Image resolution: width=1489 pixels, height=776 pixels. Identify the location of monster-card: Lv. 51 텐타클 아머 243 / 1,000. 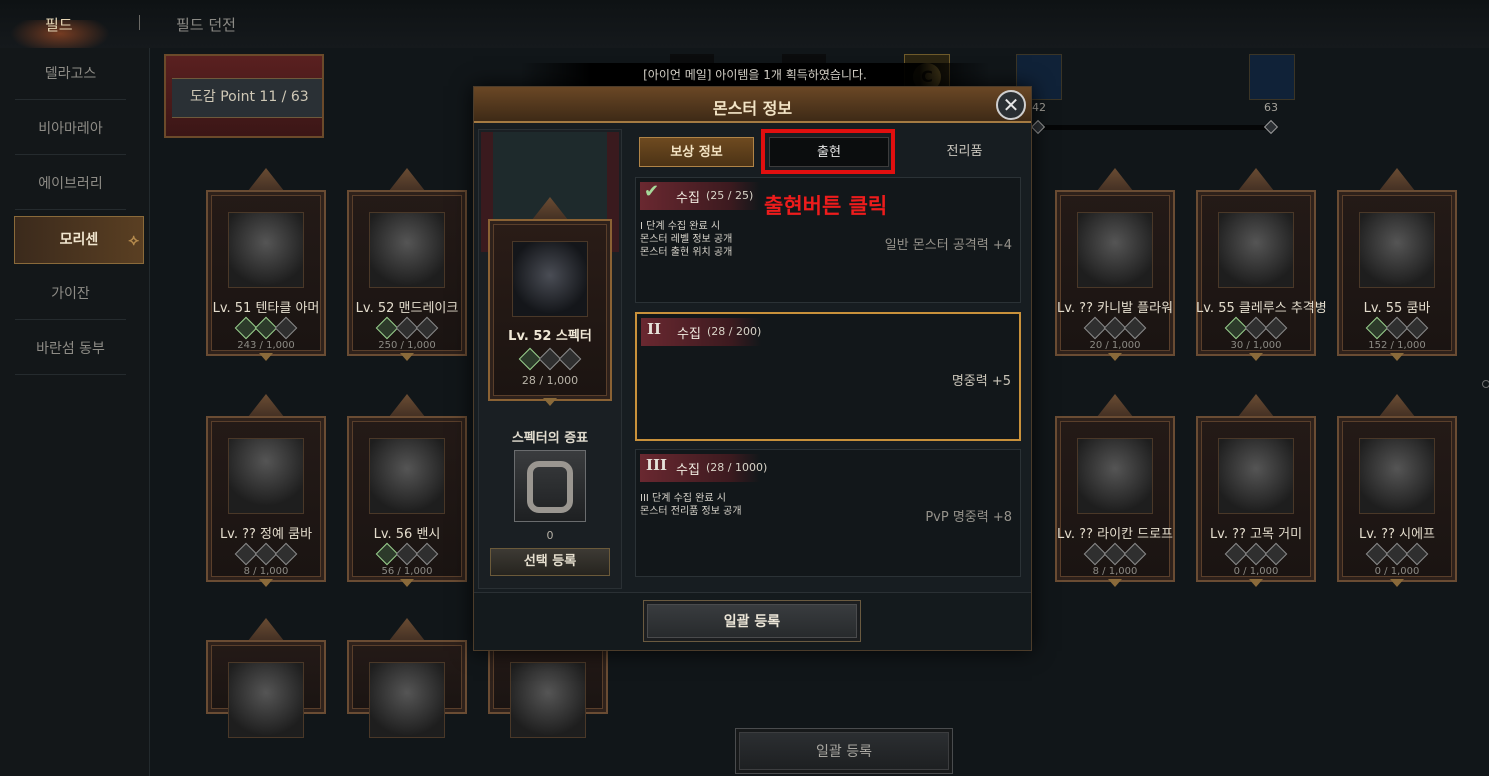
(266, 264).